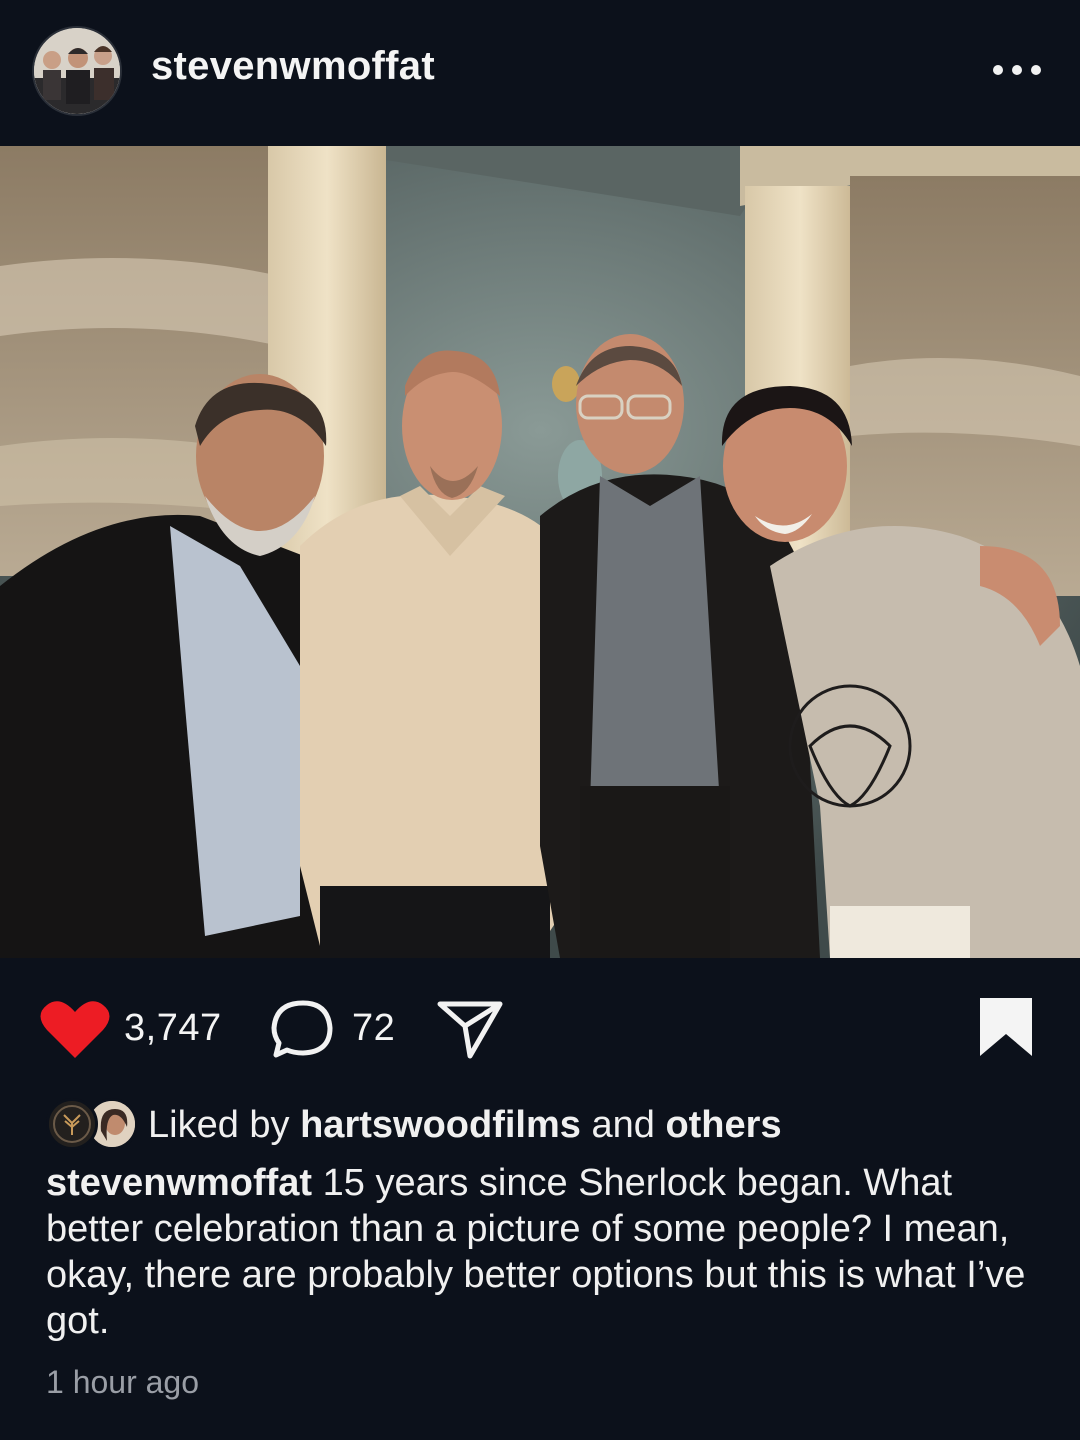 This screenshot has height=1440, width=1080. Describe the element at coordinates (303, 1029) in the screenshot. I see `comment-icon` at that location.